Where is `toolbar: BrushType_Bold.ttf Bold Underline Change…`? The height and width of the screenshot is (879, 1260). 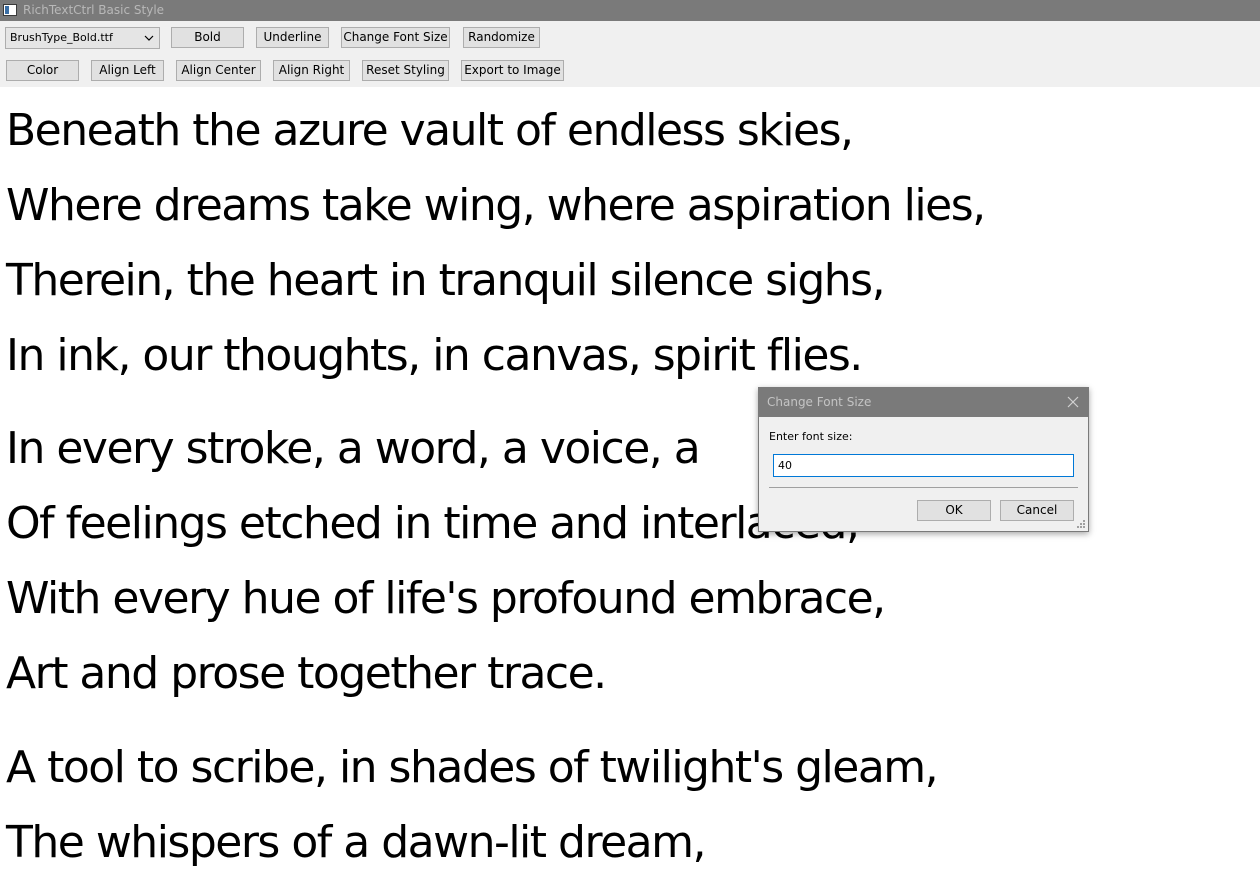
toolbar: BrushType_Bold.ttf Bold Underline Change… is located at coordinates (630, 54).